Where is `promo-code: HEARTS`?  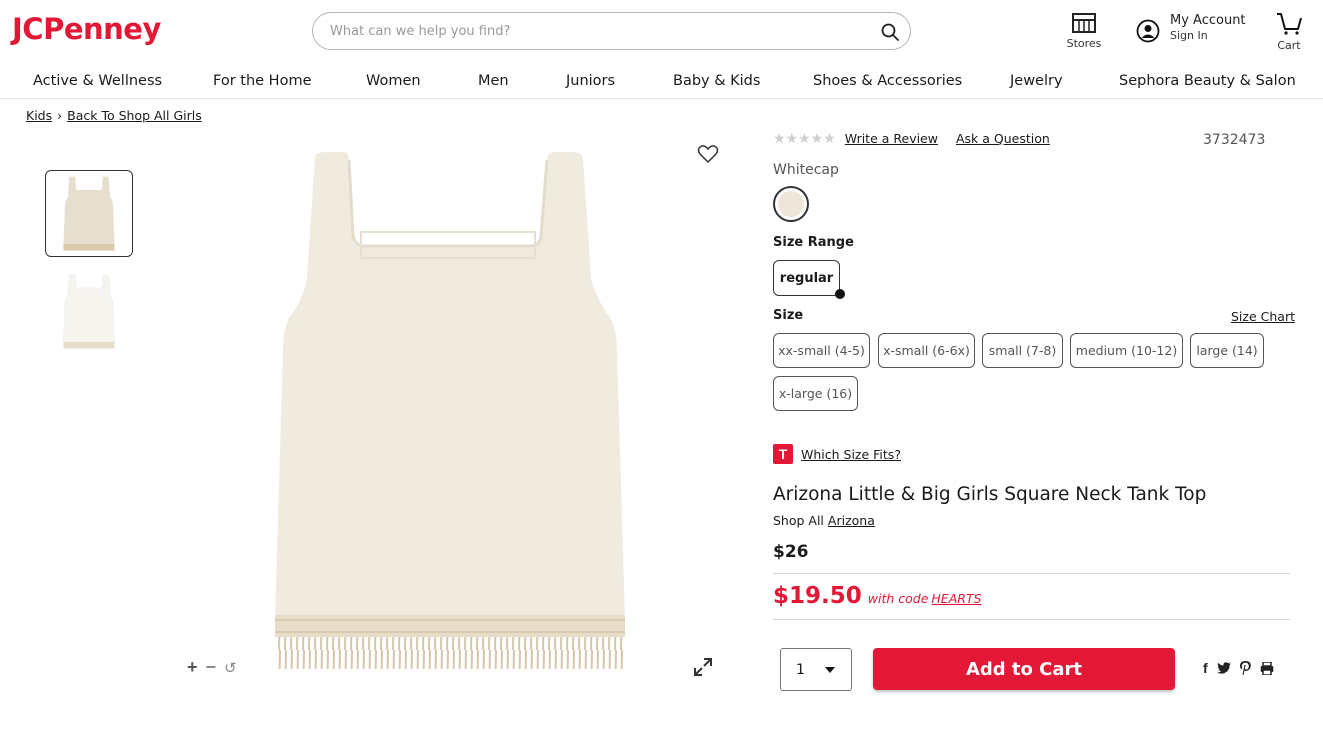 promo-code: HEARTS is located at coordinates (956, 598).